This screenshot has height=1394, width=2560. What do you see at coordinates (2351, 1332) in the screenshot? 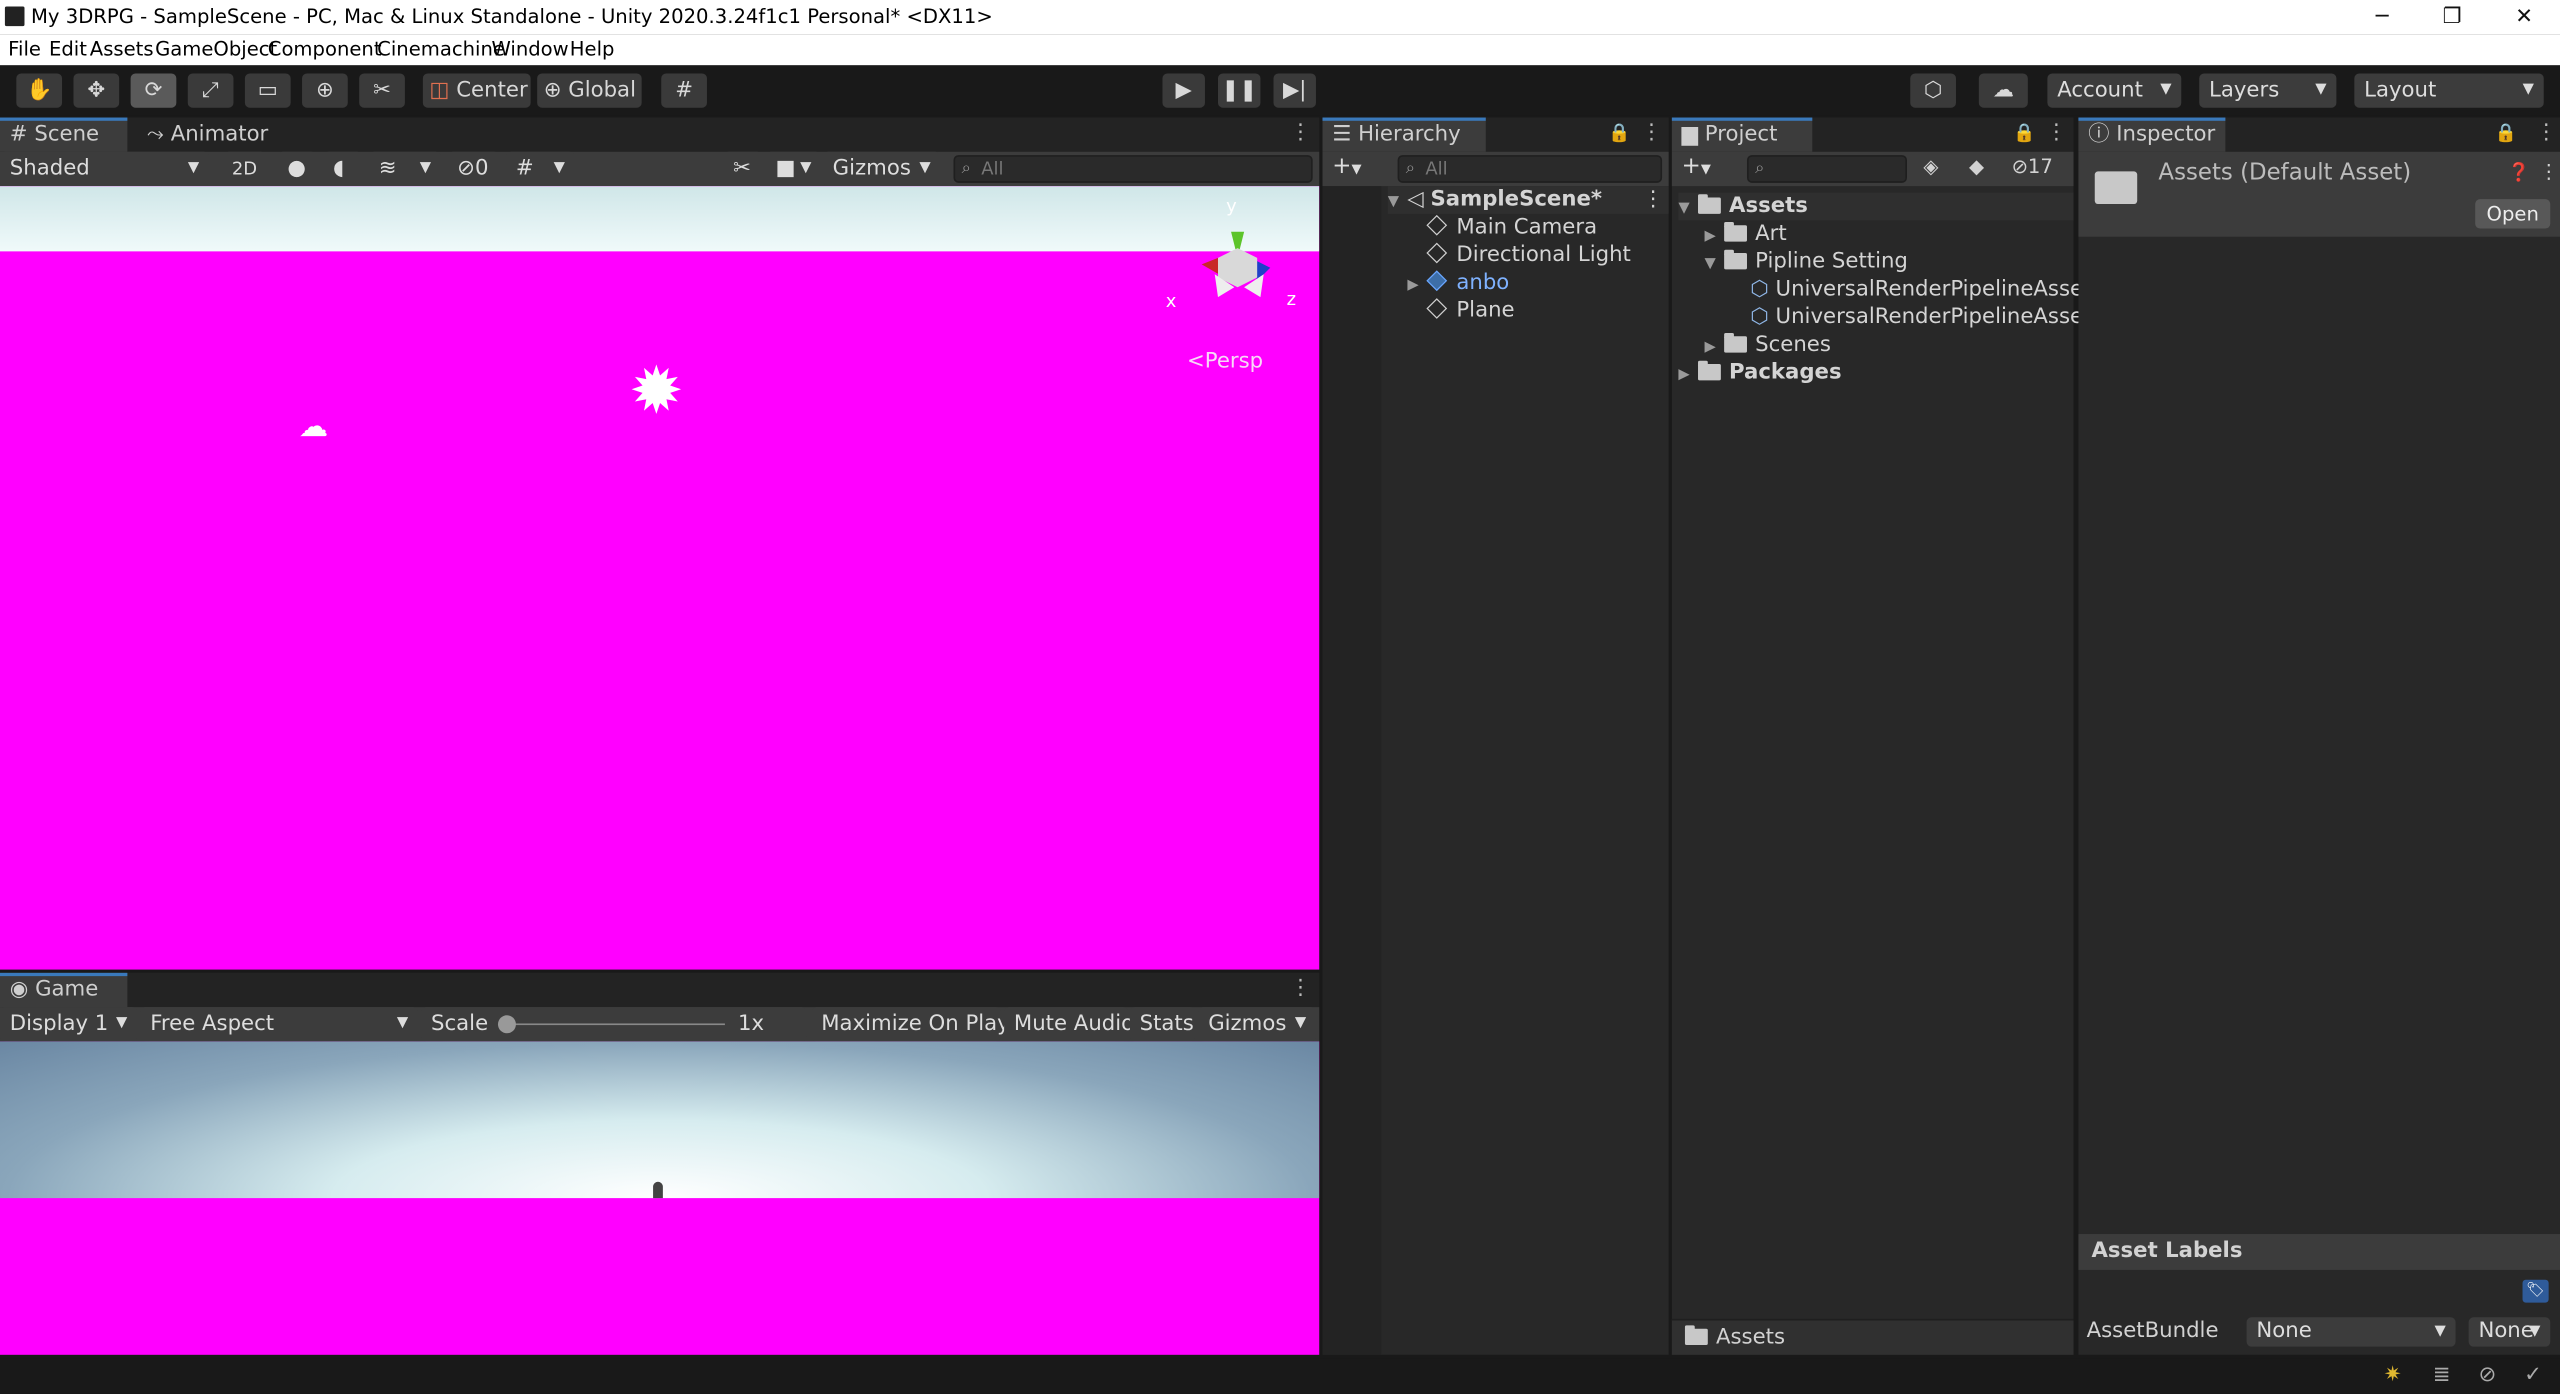
I see `assetbundle-dropdown: None ▼` at bounding box center [2351, 1332].